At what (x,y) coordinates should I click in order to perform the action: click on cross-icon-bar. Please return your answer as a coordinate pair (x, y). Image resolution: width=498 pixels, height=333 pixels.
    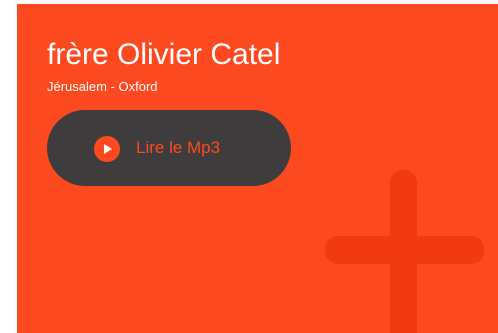
    Looking at the image, I should click on (404, 250).